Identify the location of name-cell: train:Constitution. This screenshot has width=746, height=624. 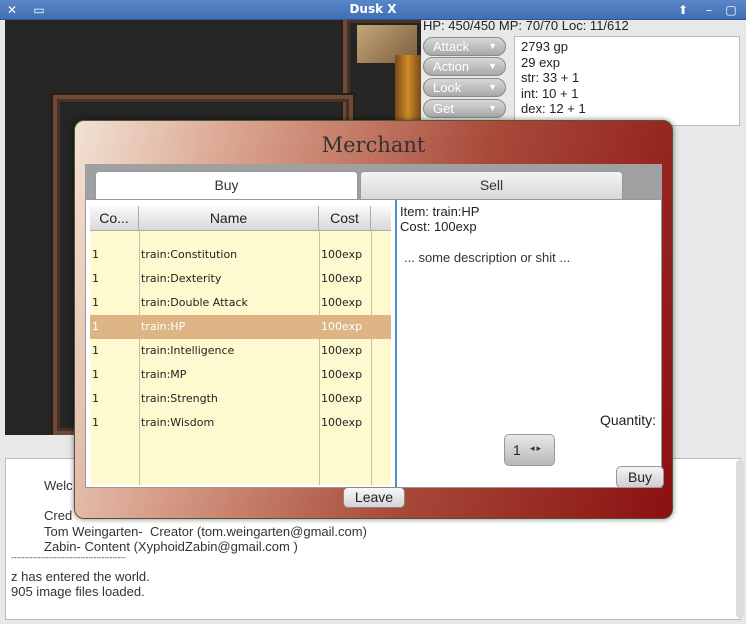
(189, 254).